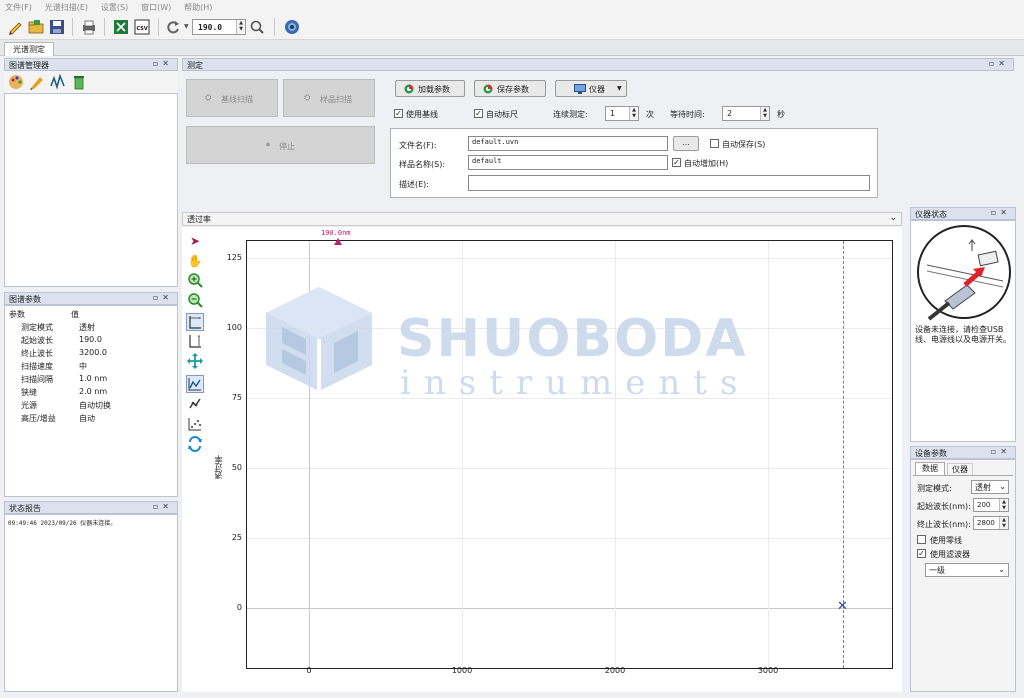 This screenshot has width=1024, height=698. What do you see at coordinates (208, 97) in the screenshot?
I see `scan-icon: ⛭` at bounding box center [208, 97].